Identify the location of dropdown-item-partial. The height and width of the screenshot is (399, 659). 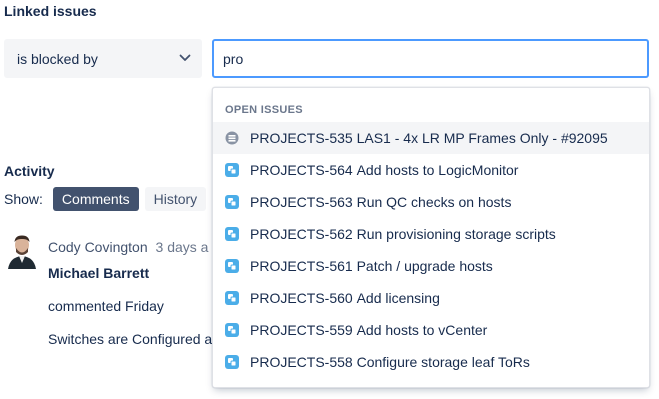
(431, 383).